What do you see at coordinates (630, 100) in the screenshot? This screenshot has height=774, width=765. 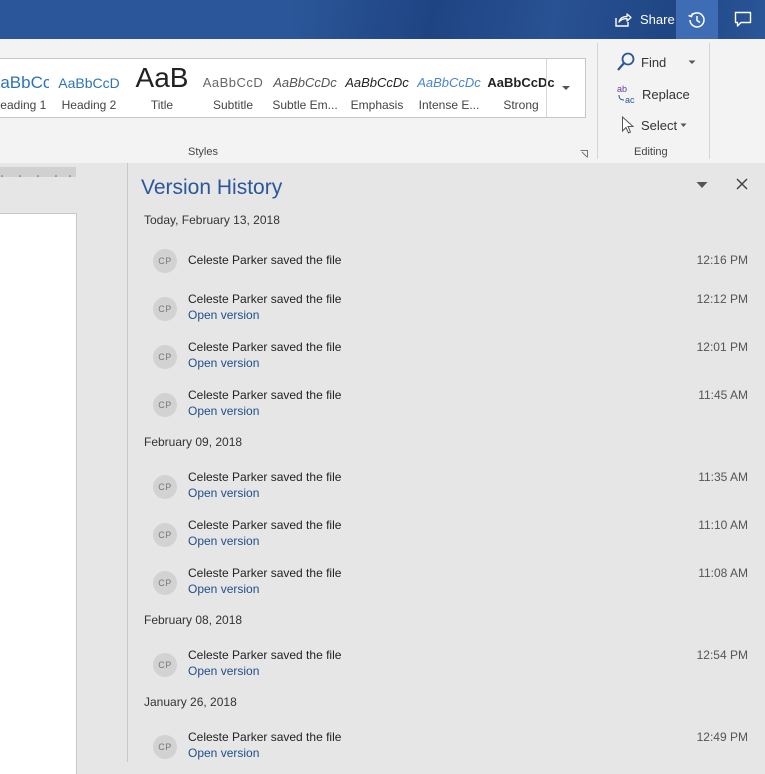 I see `svg-text: ac` at bounding box center [630, 100].